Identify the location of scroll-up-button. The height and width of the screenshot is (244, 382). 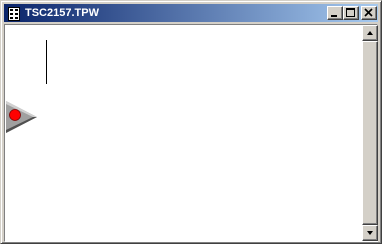
(370, 33).